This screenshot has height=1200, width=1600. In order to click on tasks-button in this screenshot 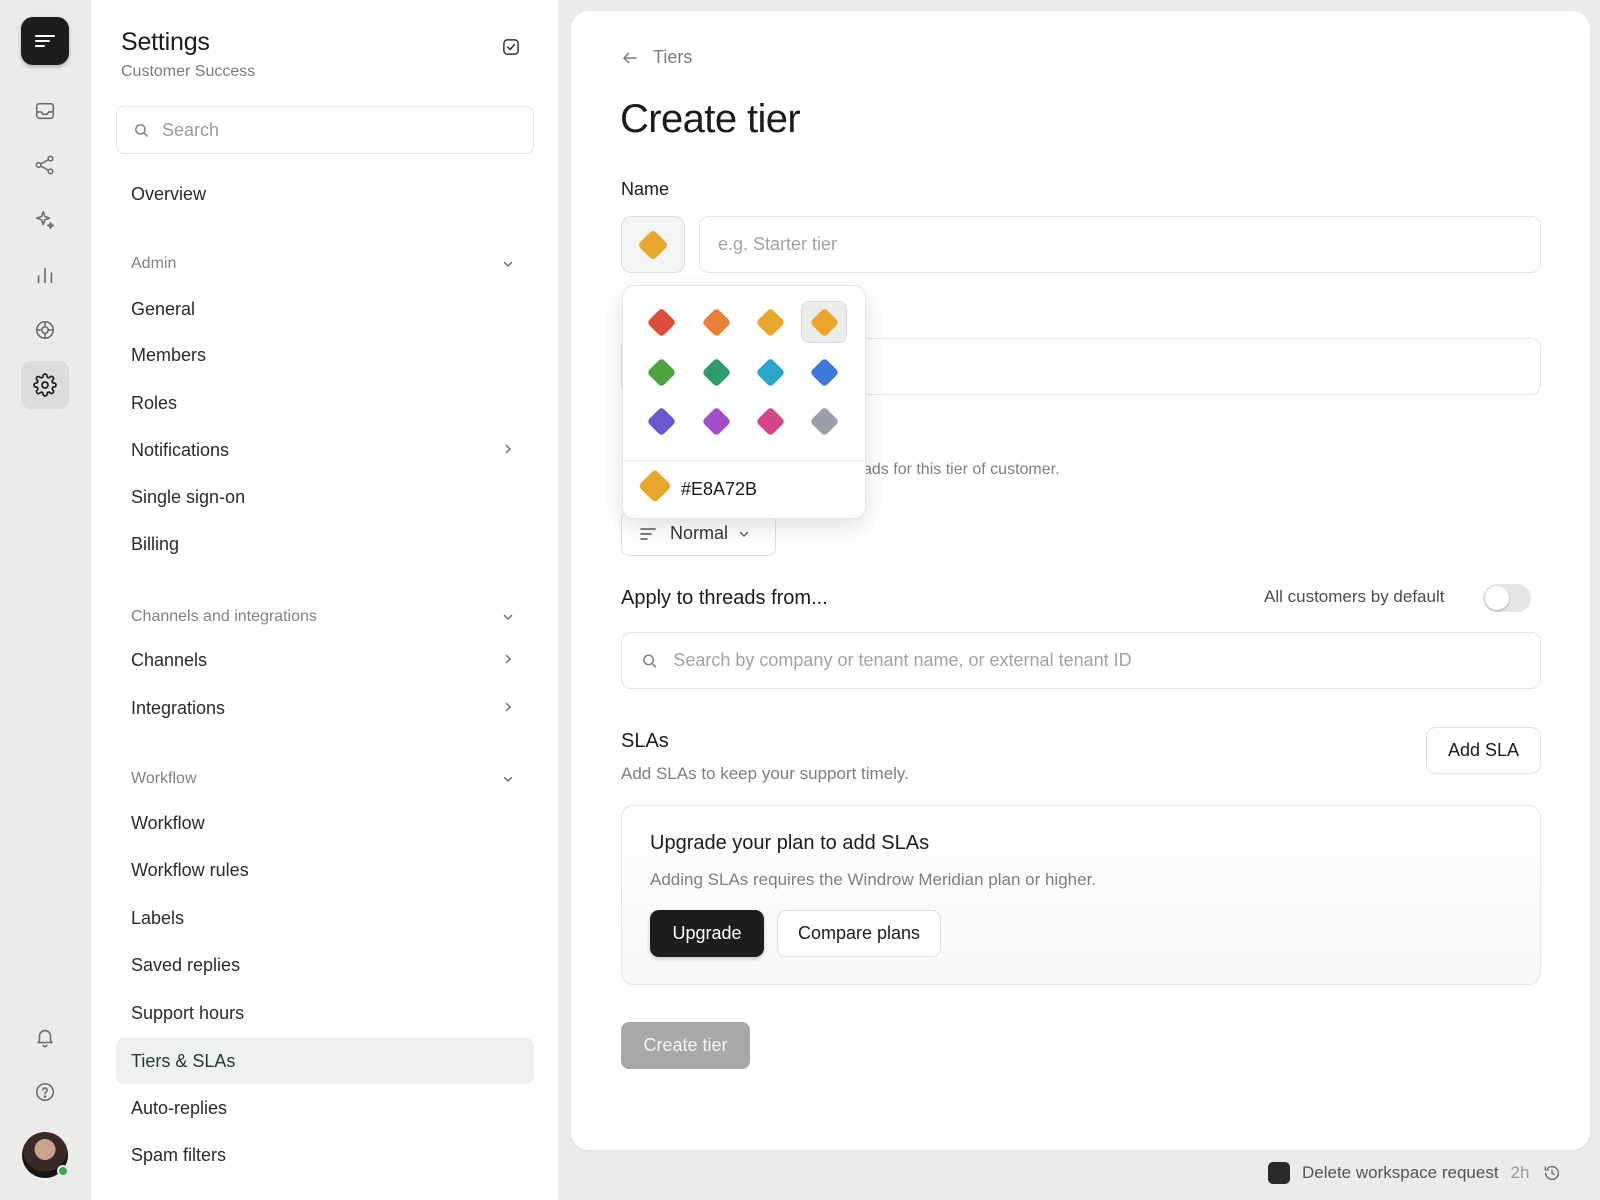, I will do `click(511, 47)`.